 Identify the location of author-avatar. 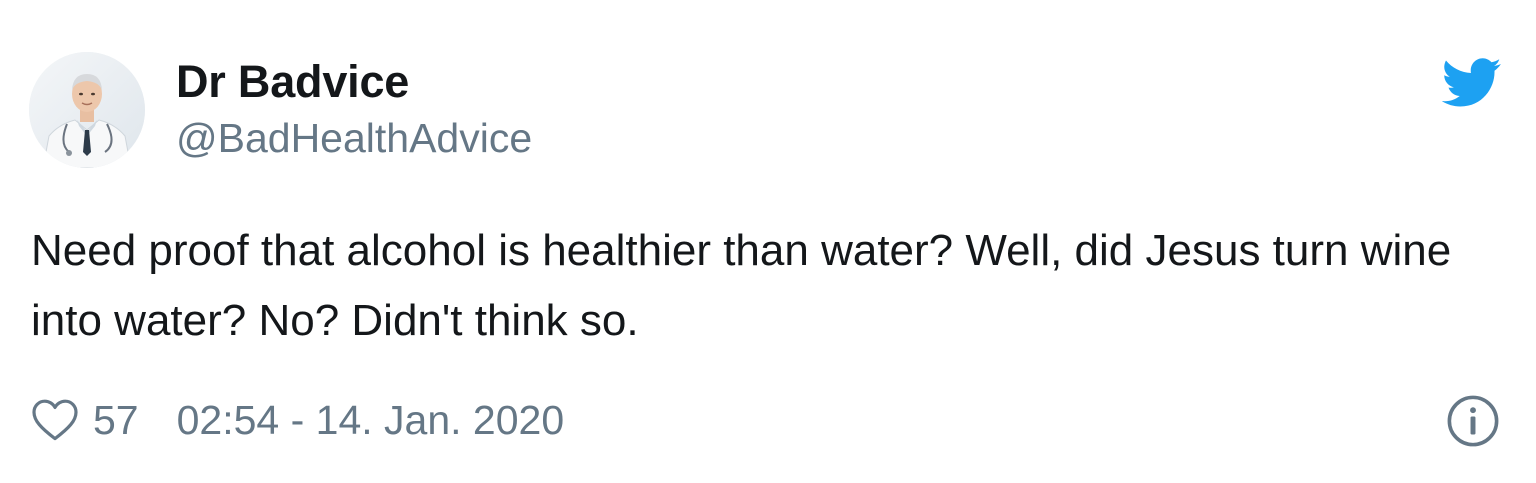
(87, 110).